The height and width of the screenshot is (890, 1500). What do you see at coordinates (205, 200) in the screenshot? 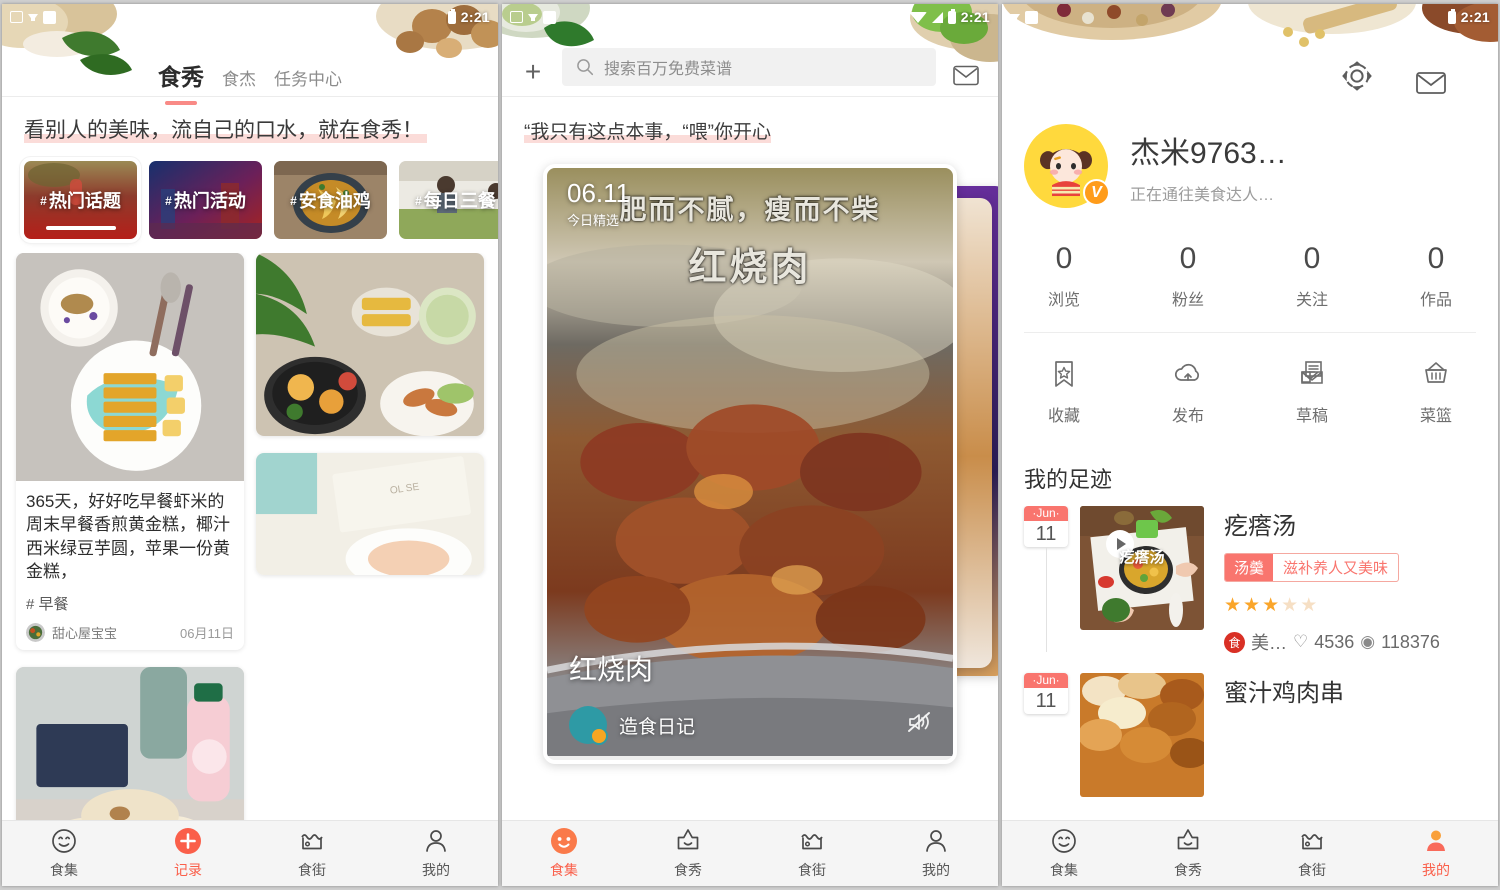
I see `topic-card-hot-activity: # 热门活动` at bounding box center [205, 200].